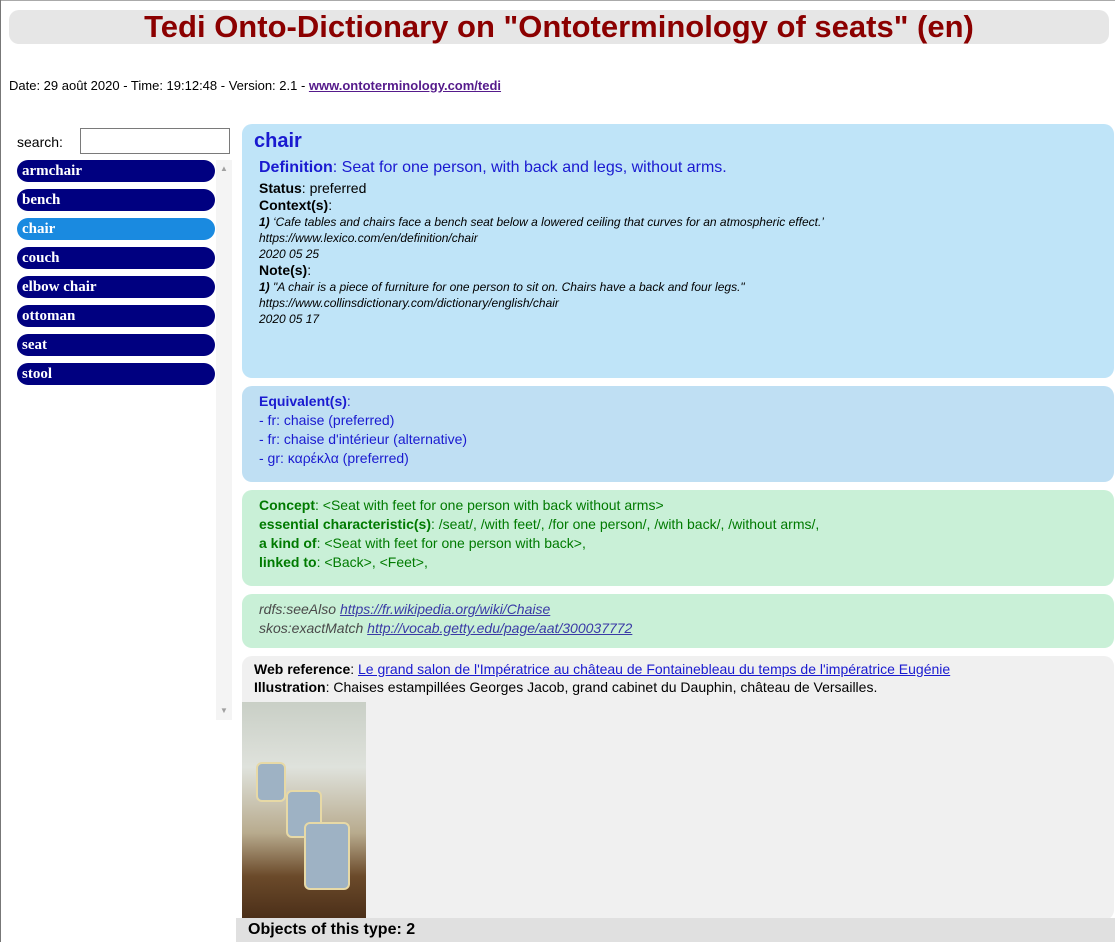  Describe the element at coordinates (334, 188) in the screenshot. I see `status-value: : preferred` at that location.